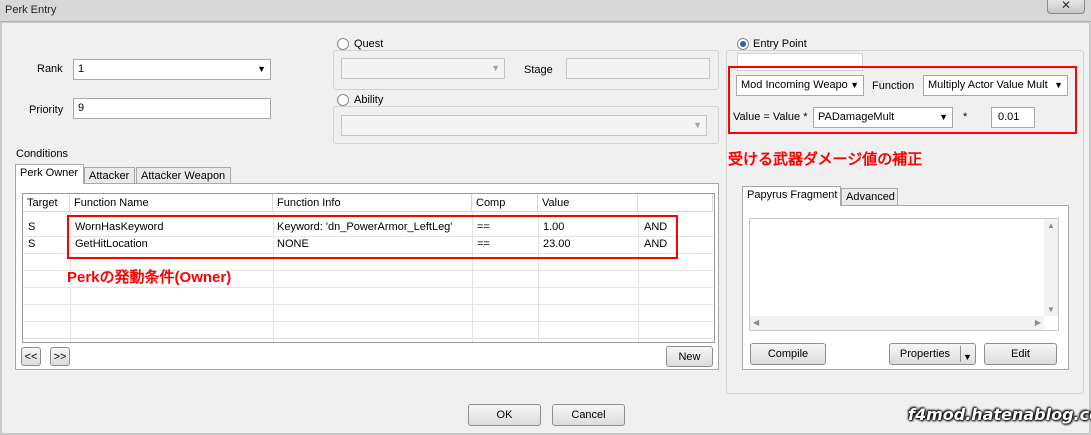 The width and height of the screenshot is (1091, 435). What do you see at coordinates (524, 125) in the screenshot?
I see `ability-dropdown: ▼` at bounding box center [524, 125].